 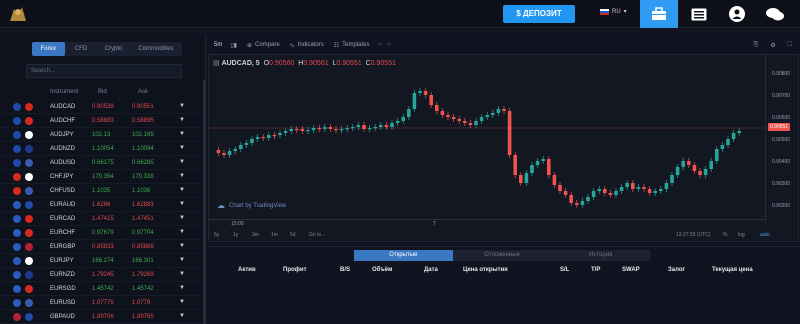 What do you see at coordinates (101, 219) in the screenshot?
I see `instrument-row: EURCAD 1.47415 1.47451 ▼` at bounding box center [101, 219].